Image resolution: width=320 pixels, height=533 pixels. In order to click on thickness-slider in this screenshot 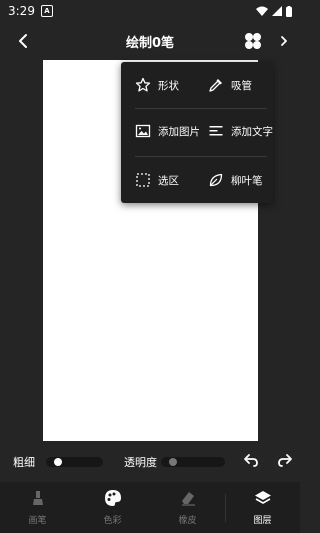, I will do `click(74, 462)`.